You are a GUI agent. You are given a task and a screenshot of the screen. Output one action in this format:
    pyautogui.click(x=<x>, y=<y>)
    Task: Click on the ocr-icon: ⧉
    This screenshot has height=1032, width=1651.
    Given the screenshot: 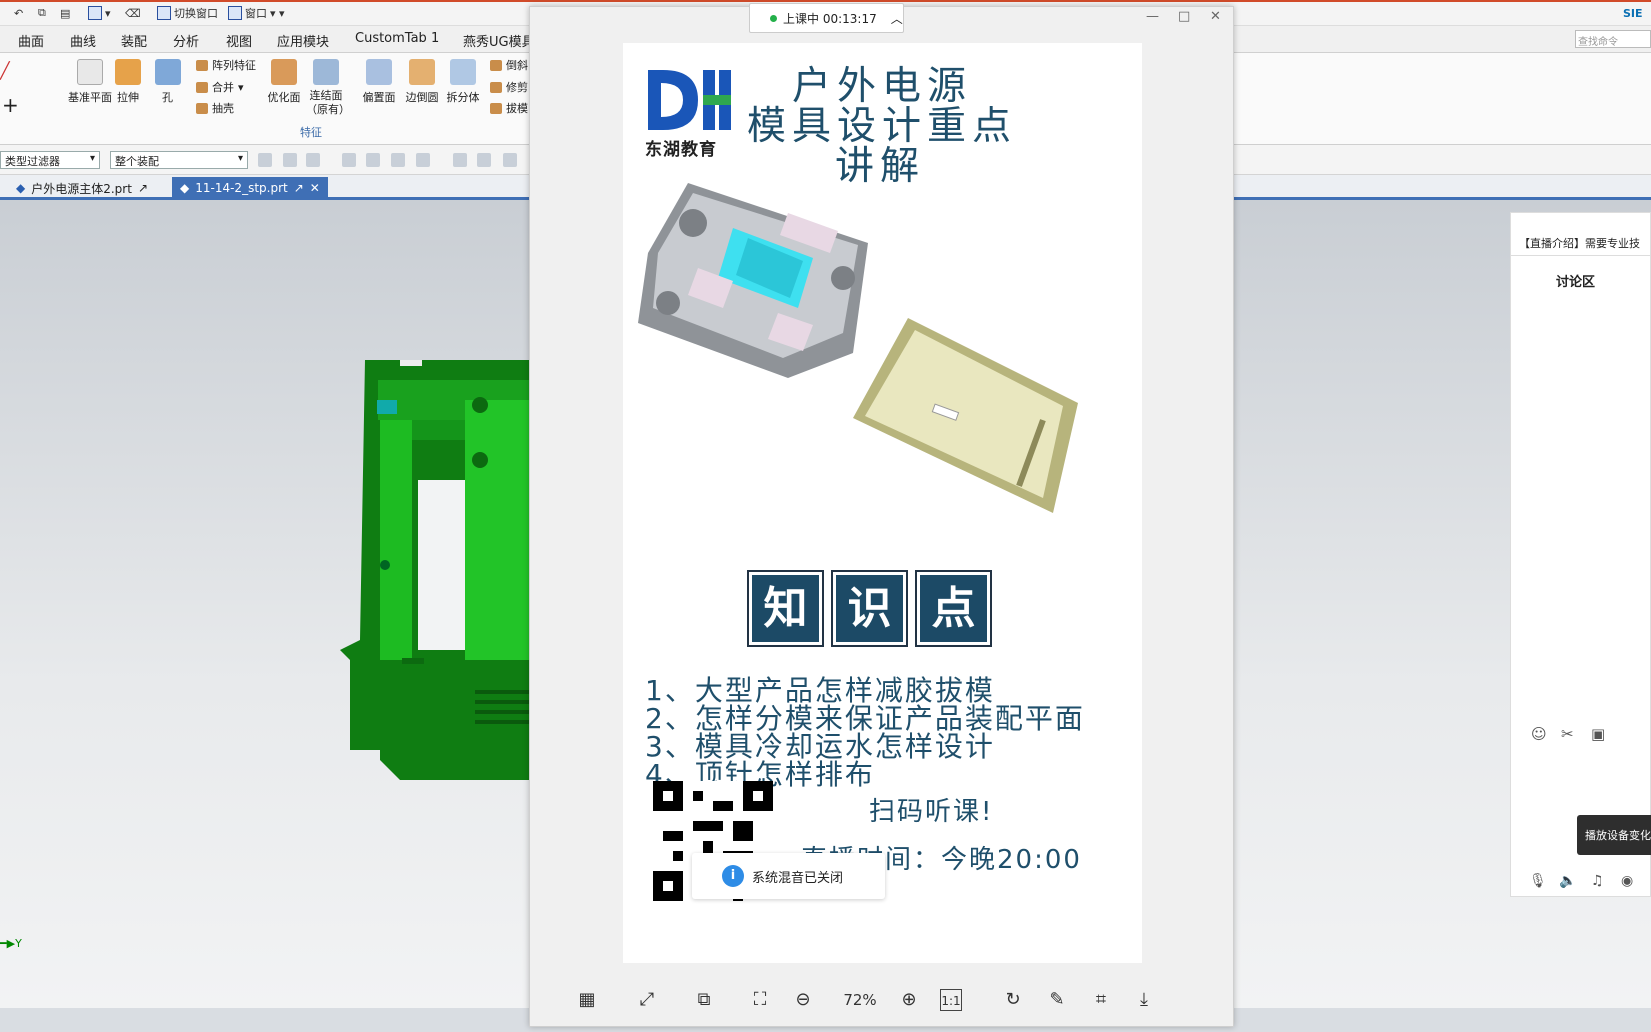 What is the action you would take?
    pyautogui.click(x=704, y=1000)
    